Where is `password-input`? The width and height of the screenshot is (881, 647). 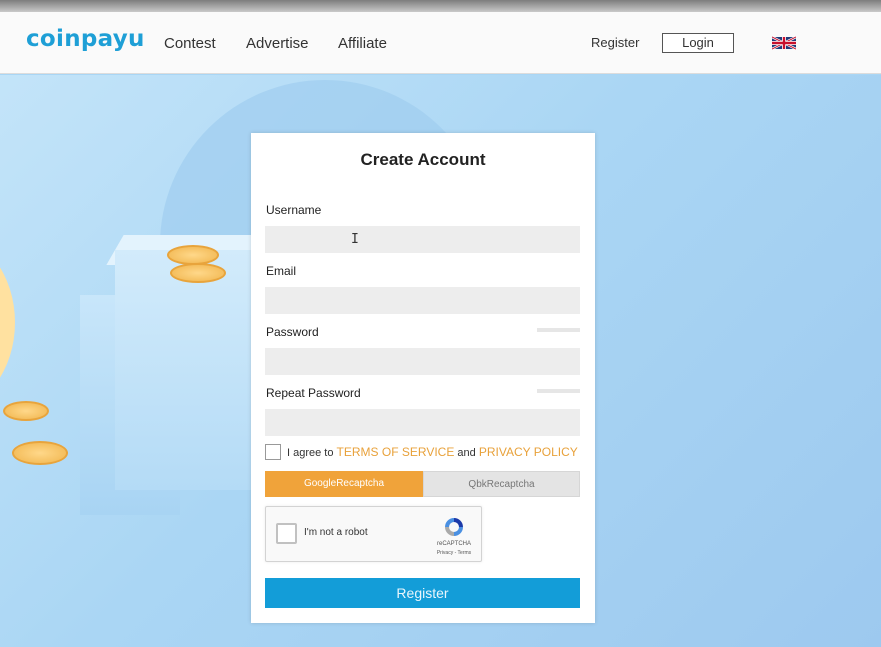
password-input is located at coordinates (422, 361).